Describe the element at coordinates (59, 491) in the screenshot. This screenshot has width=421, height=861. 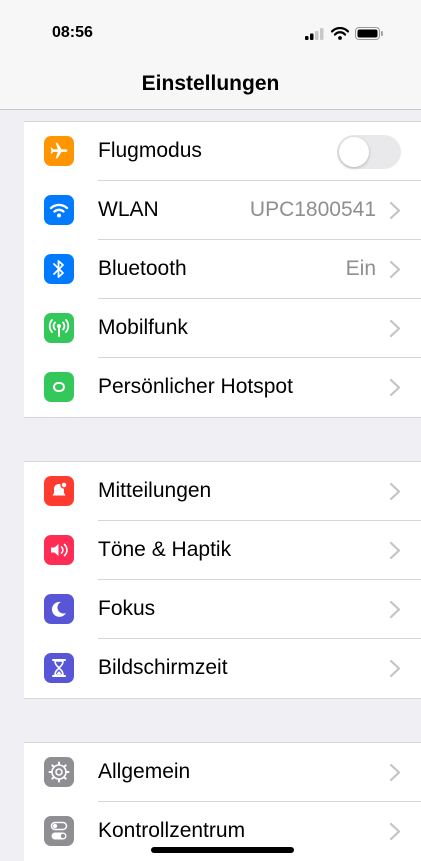
I see `notification-bell-icon` at that location.